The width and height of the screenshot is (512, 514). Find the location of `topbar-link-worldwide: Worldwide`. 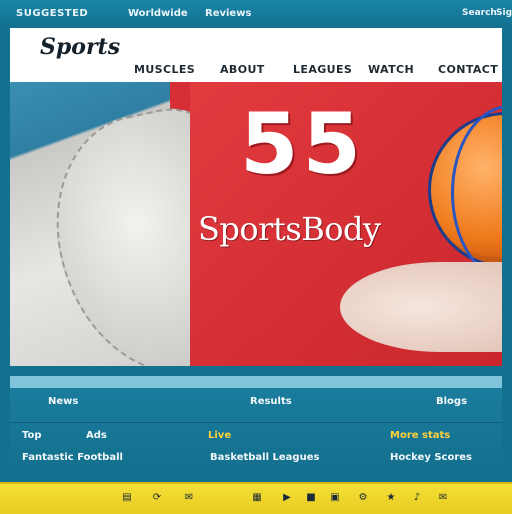

topbar-link-worldwide: Worldwide is located at coordinates (158, 13).